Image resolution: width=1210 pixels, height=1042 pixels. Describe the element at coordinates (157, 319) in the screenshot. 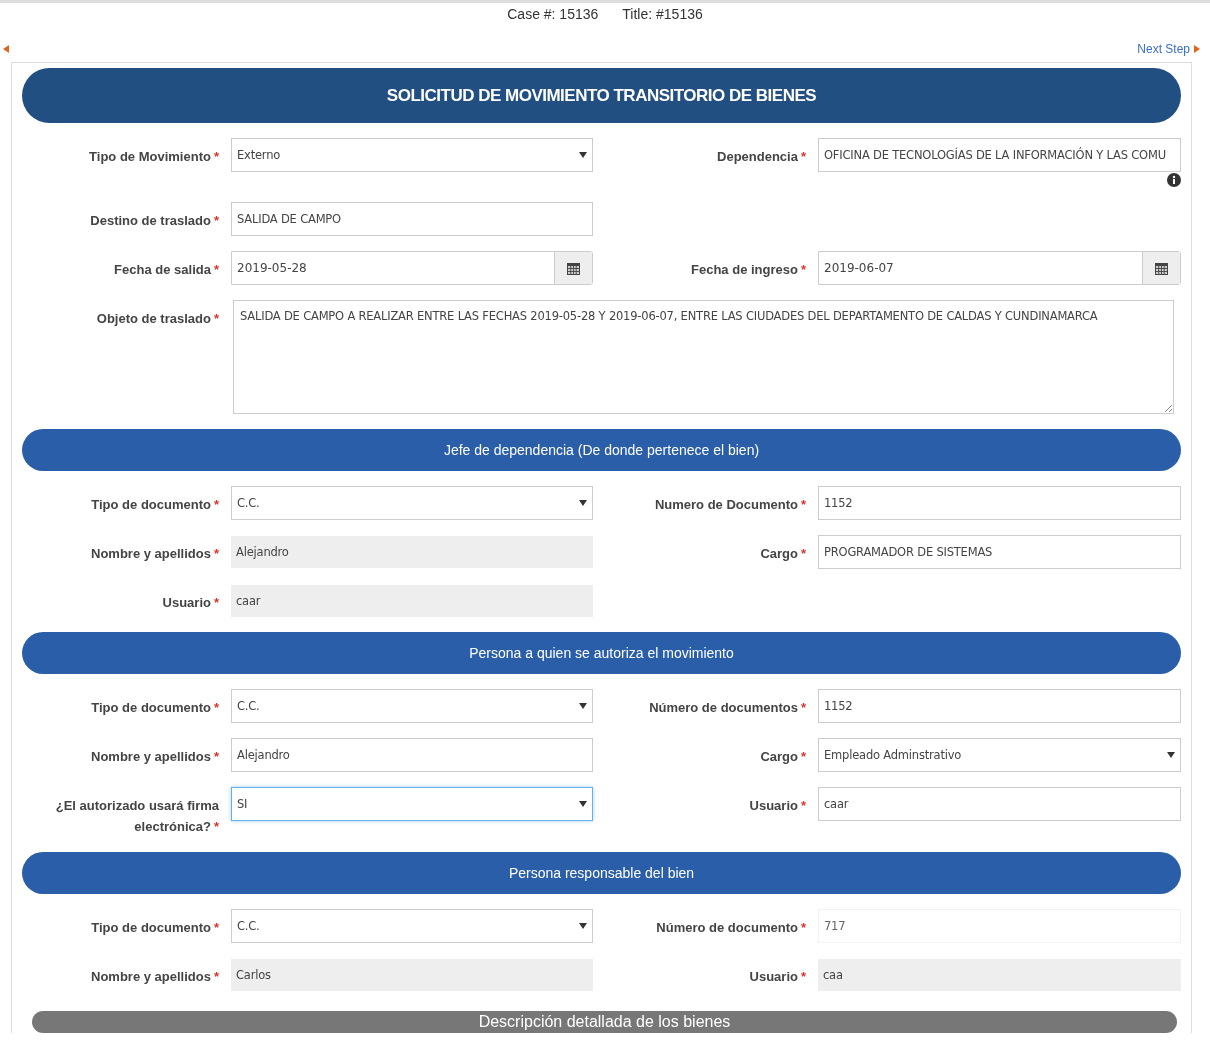

I see `field-label: Objeto de traslado *` at that location.